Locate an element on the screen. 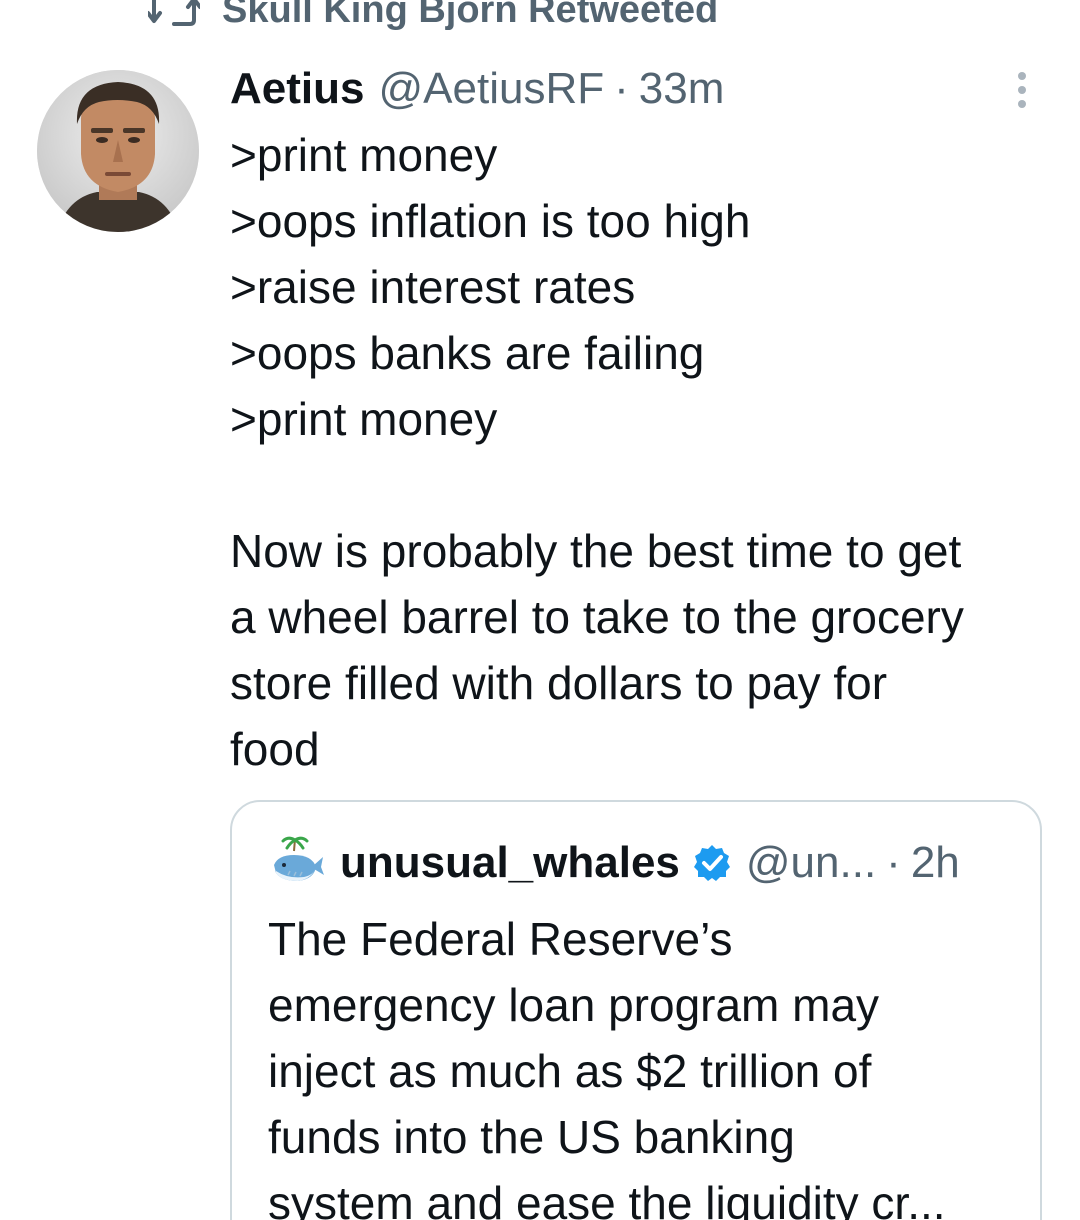  retweet-header: Skull King Bjorn Retweeted is located at coordinates (433, 16).